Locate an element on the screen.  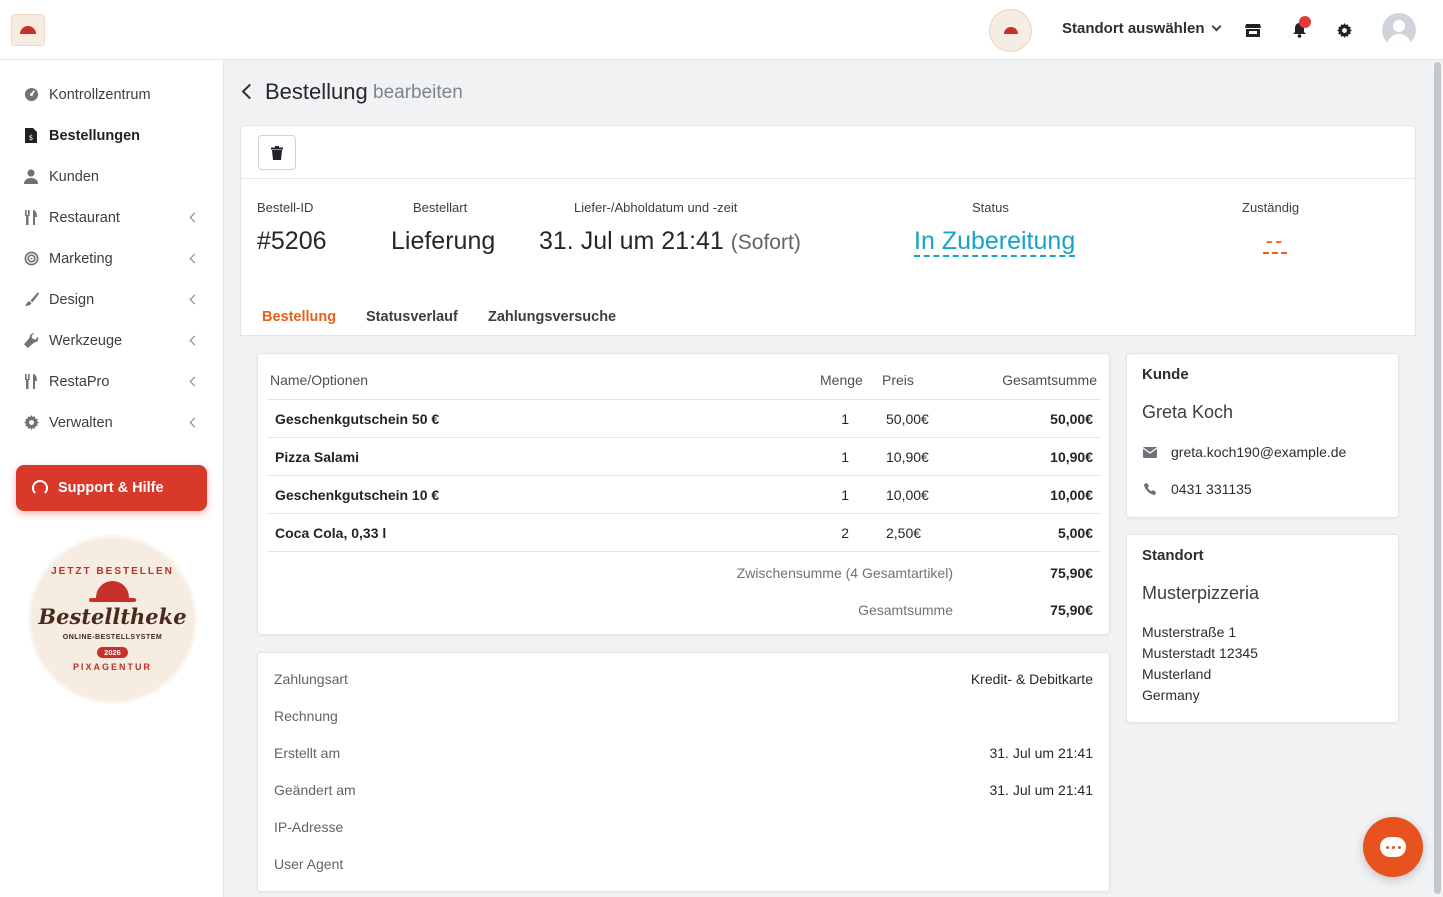
sidebar-item-kunden: Kunden is located at coordinates (112, 176).